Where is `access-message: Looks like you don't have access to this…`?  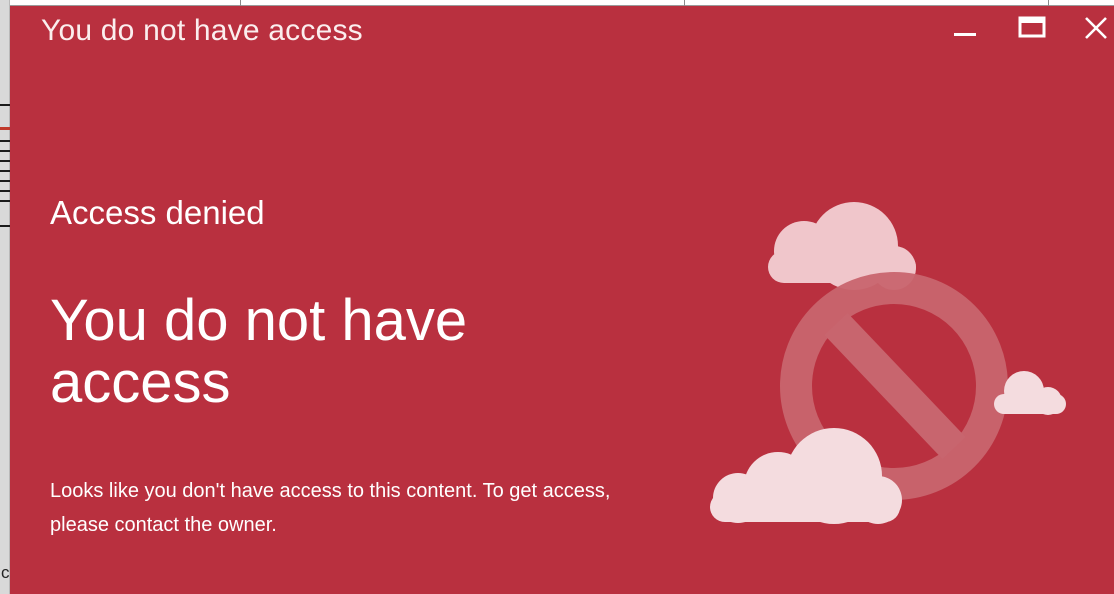
access-message: Looks like you don't have access to this… is located at coordinates (330, 508).